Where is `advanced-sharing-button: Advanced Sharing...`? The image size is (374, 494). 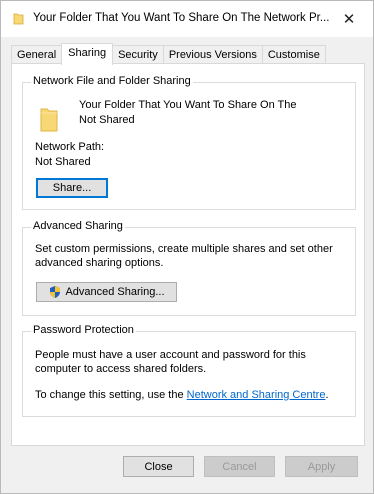
advanced-sharing-button: Advanced Sharing... is located at coordinates (106, 292).